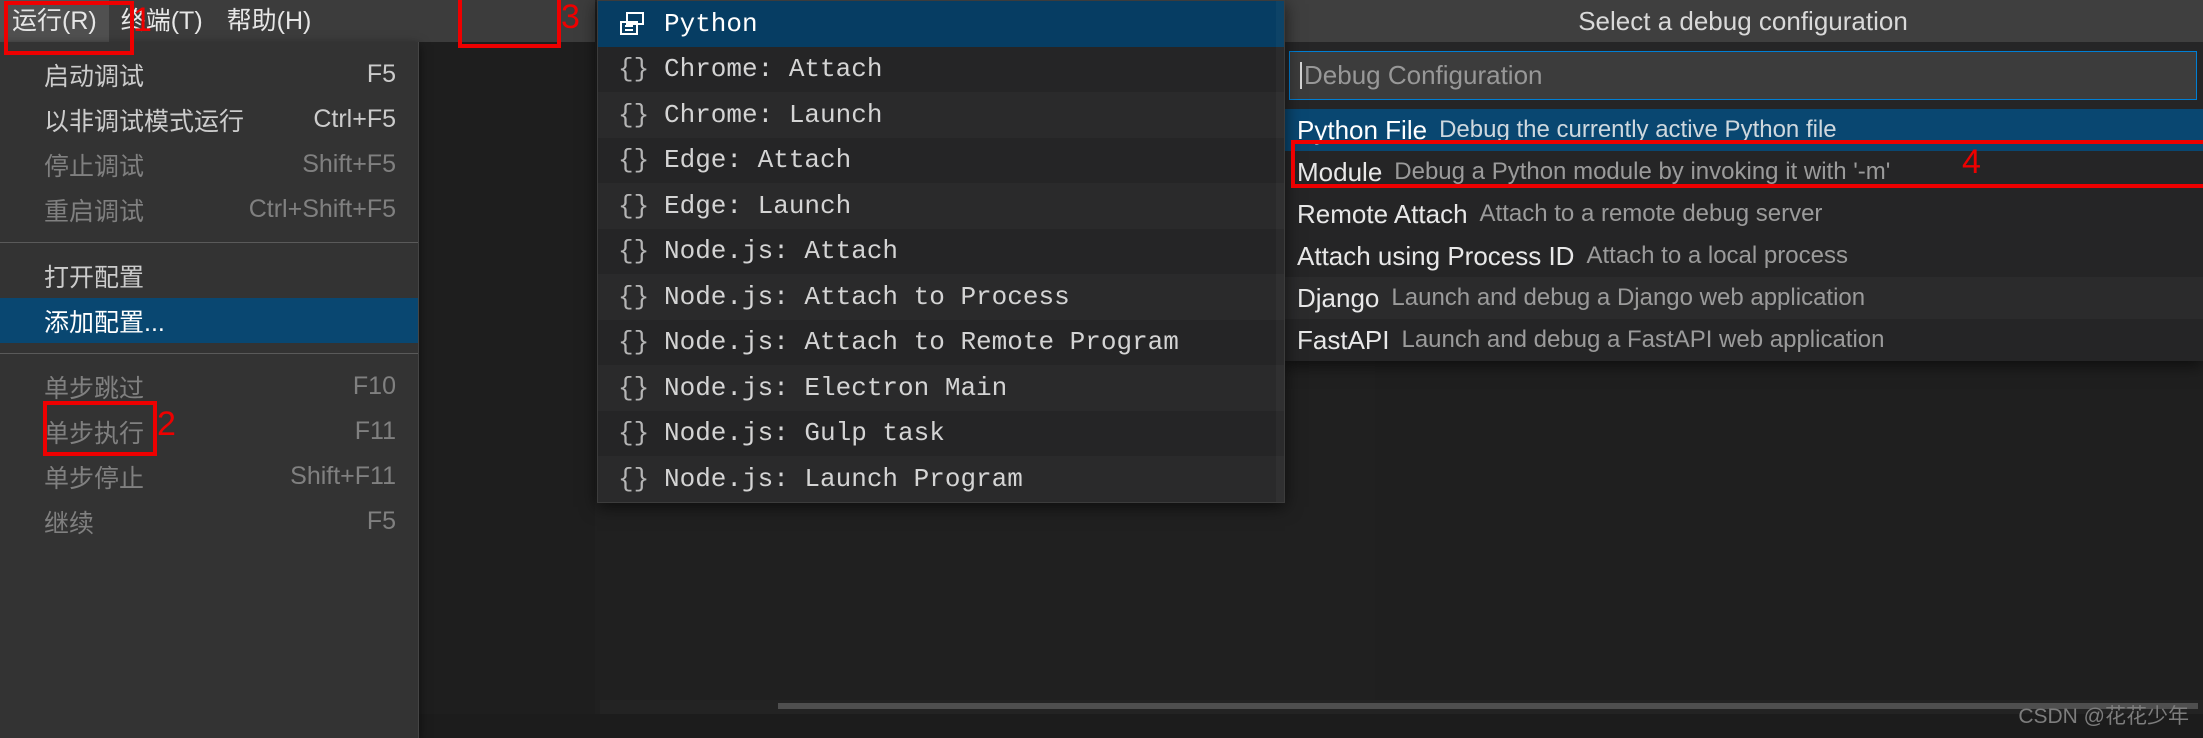 Image resolution: width=2203 pixels, height=738 pixels. I want to click on config-picker-label: Edge: Launch, so click(758, 205).